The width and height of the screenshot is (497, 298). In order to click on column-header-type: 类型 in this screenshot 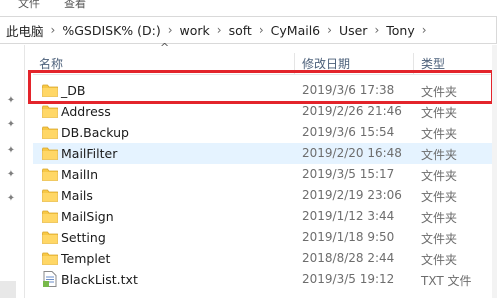, I will do `click(433, 63)`.